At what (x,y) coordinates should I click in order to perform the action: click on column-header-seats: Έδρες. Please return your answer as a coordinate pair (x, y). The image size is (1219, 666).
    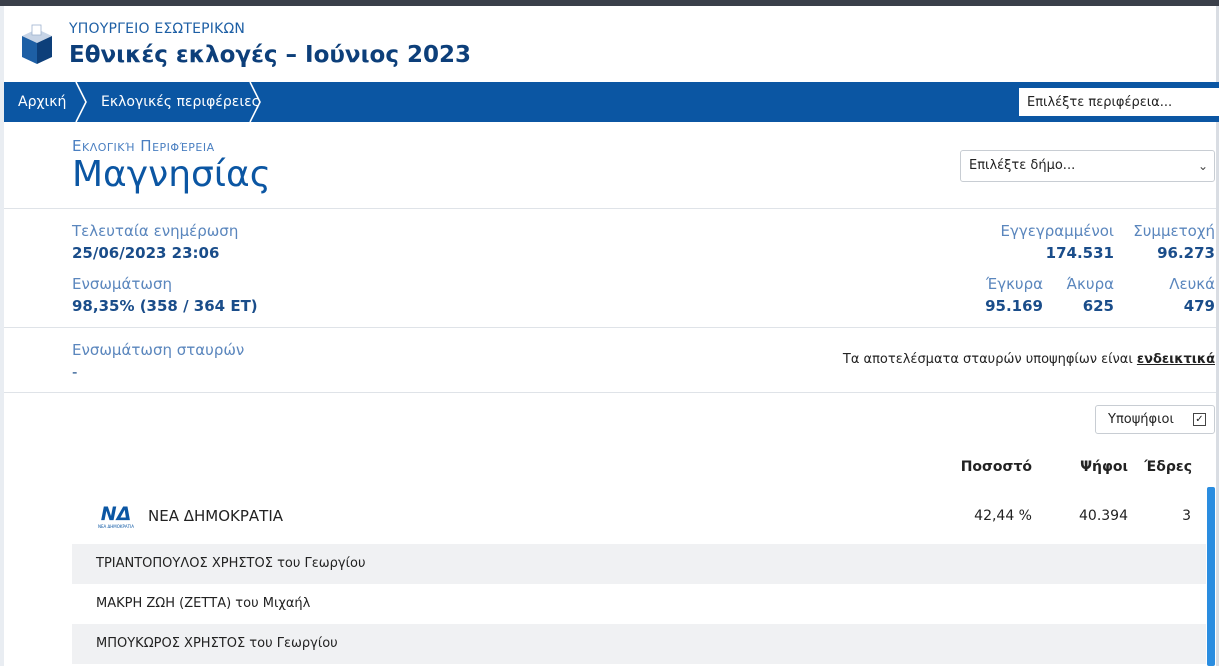
    Looking at the image, I should click on (1168, 467).